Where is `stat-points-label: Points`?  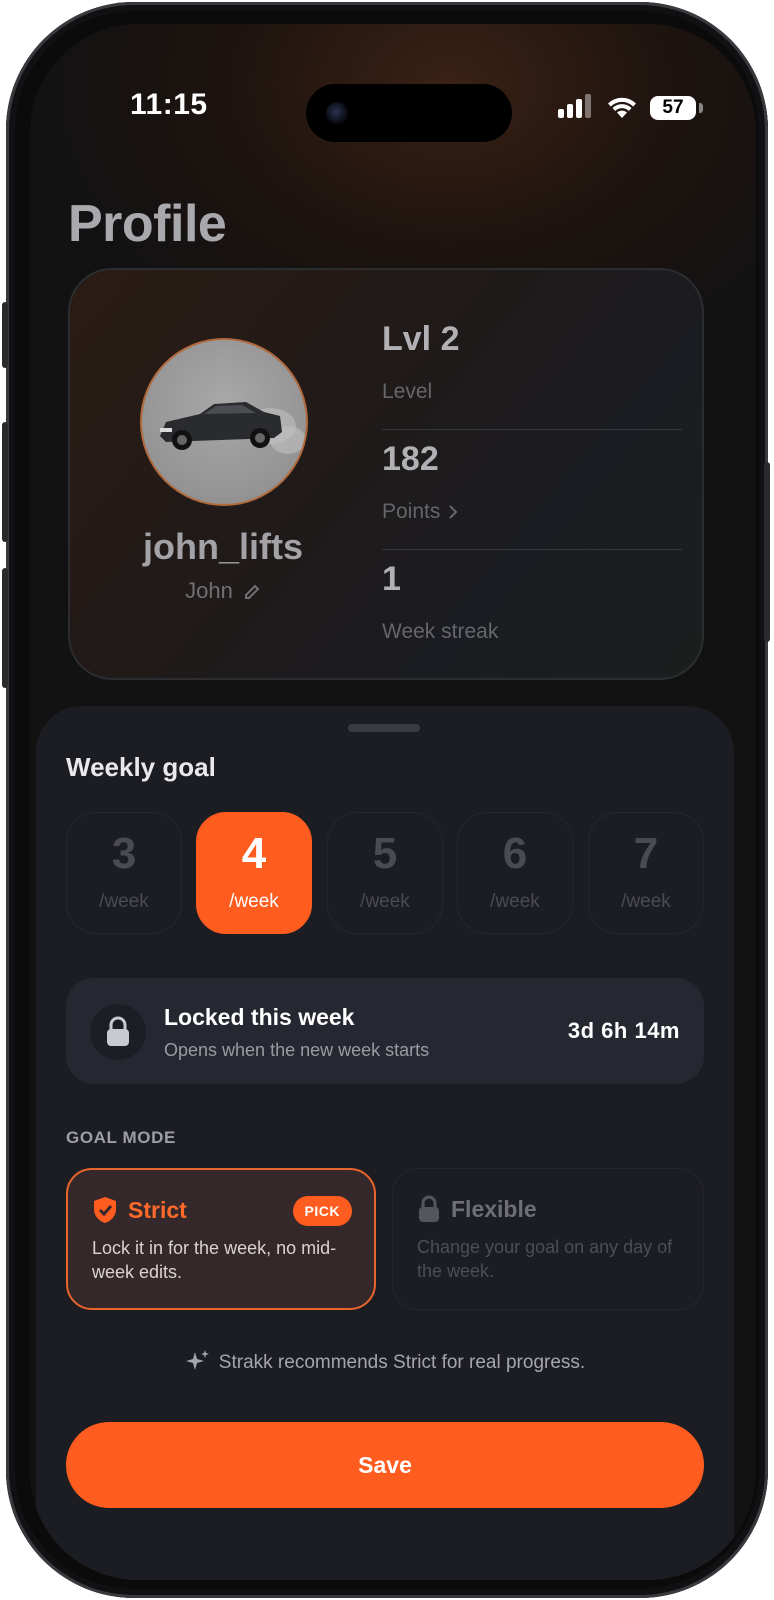
stat-points-label: Points is located at coordinates (411, 511).